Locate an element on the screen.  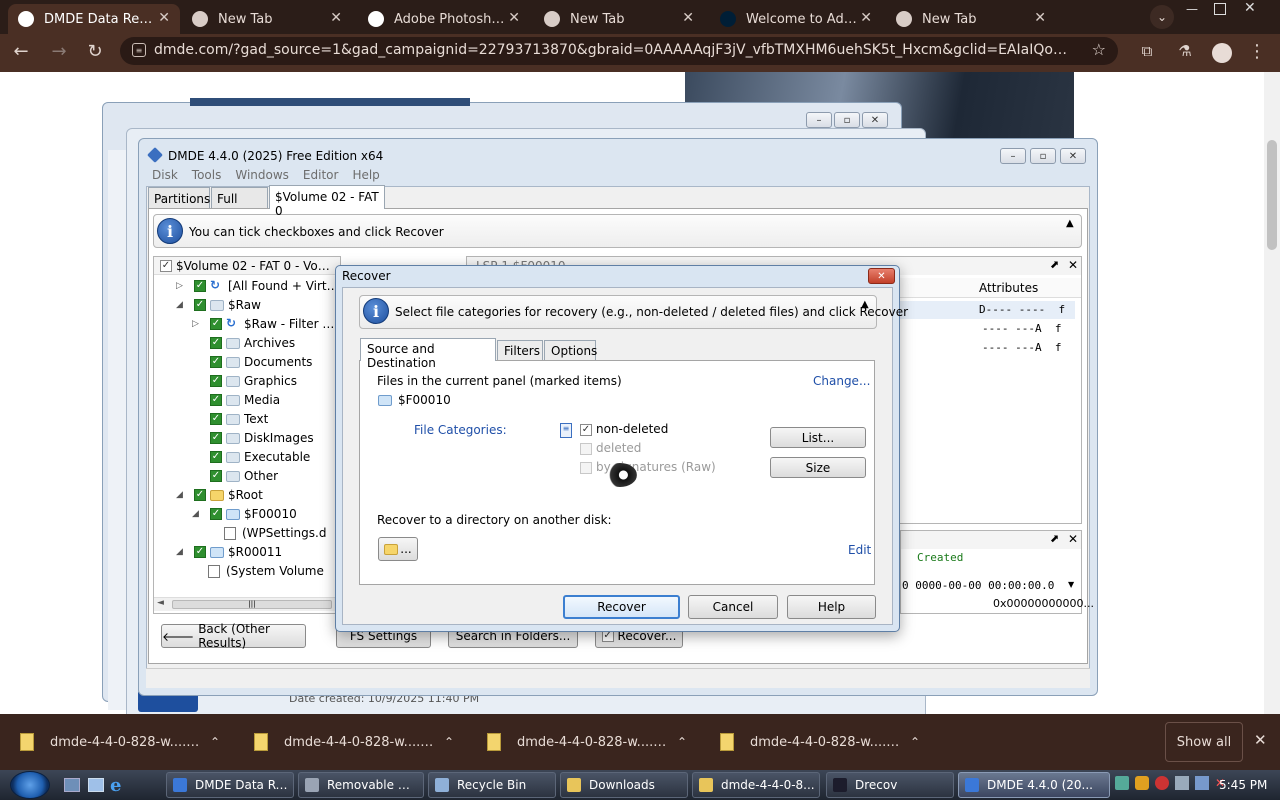
taskbar-item: Recycle Bin is located at coordinates (492, 785).